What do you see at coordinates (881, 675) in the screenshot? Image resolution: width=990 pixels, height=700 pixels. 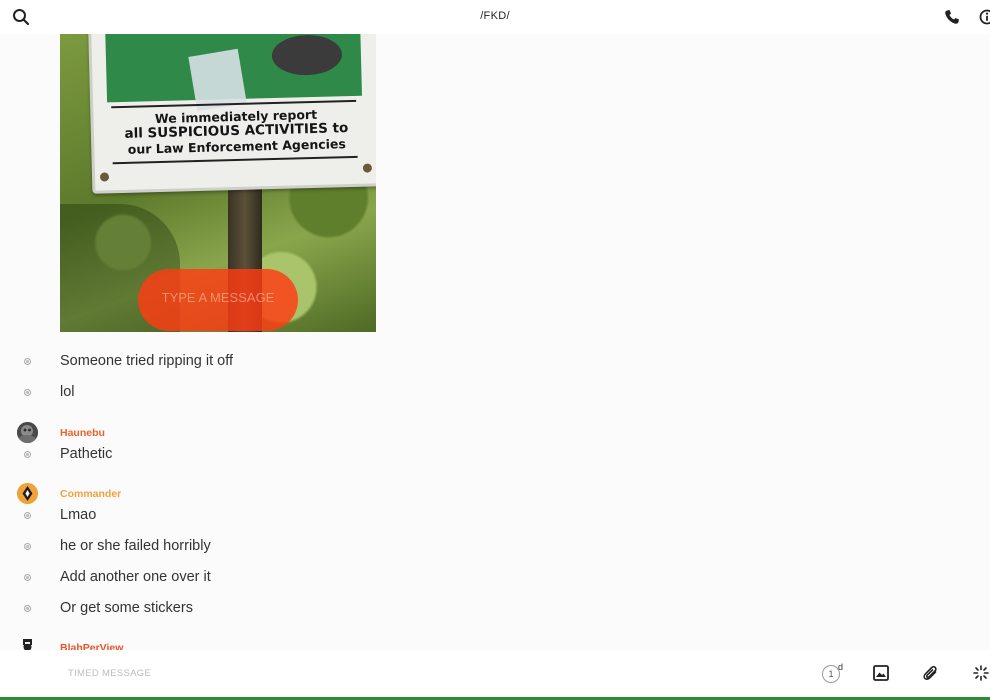 I see `image-icon` at bounding box center [881, 675].